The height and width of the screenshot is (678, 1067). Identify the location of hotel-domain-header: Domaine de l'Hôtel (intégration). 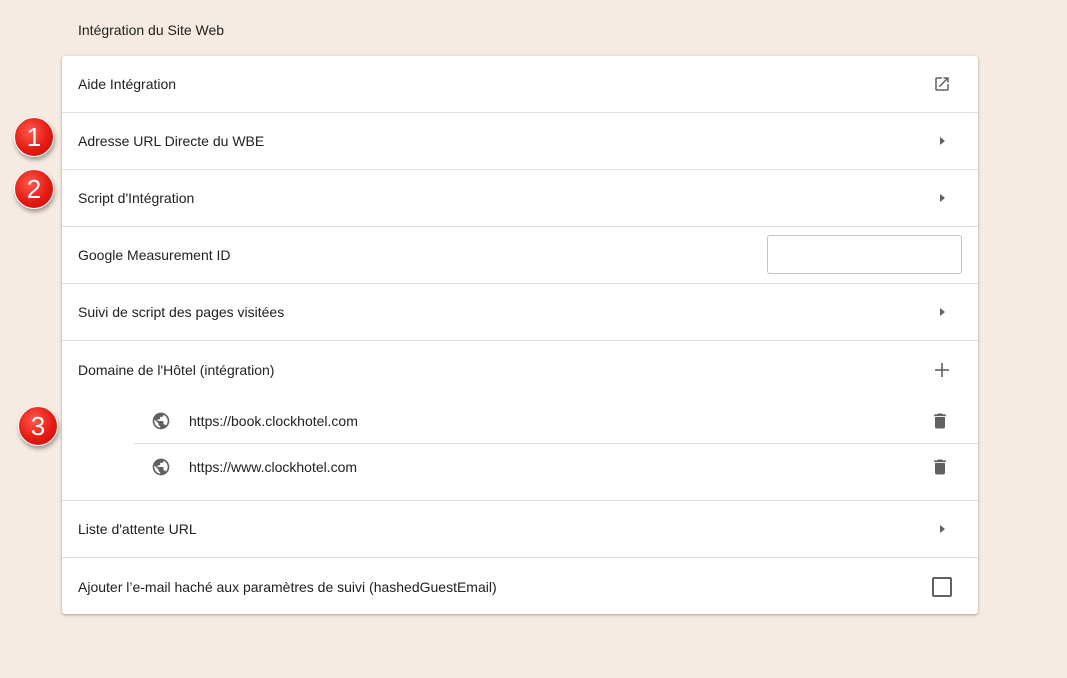
(520, 369).